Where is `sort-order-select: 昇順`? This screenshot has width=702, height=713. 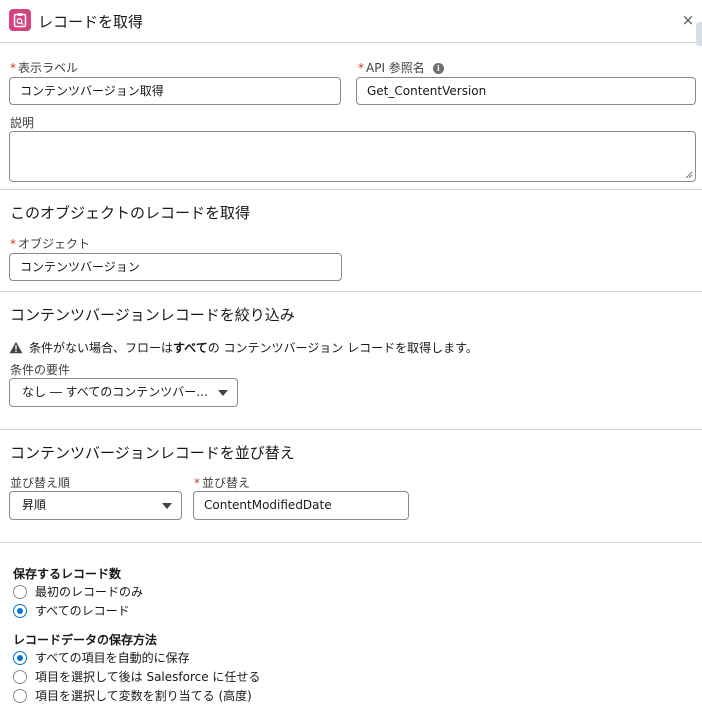 sort-order-select: 昇順 is located at coordinates (95, 505).